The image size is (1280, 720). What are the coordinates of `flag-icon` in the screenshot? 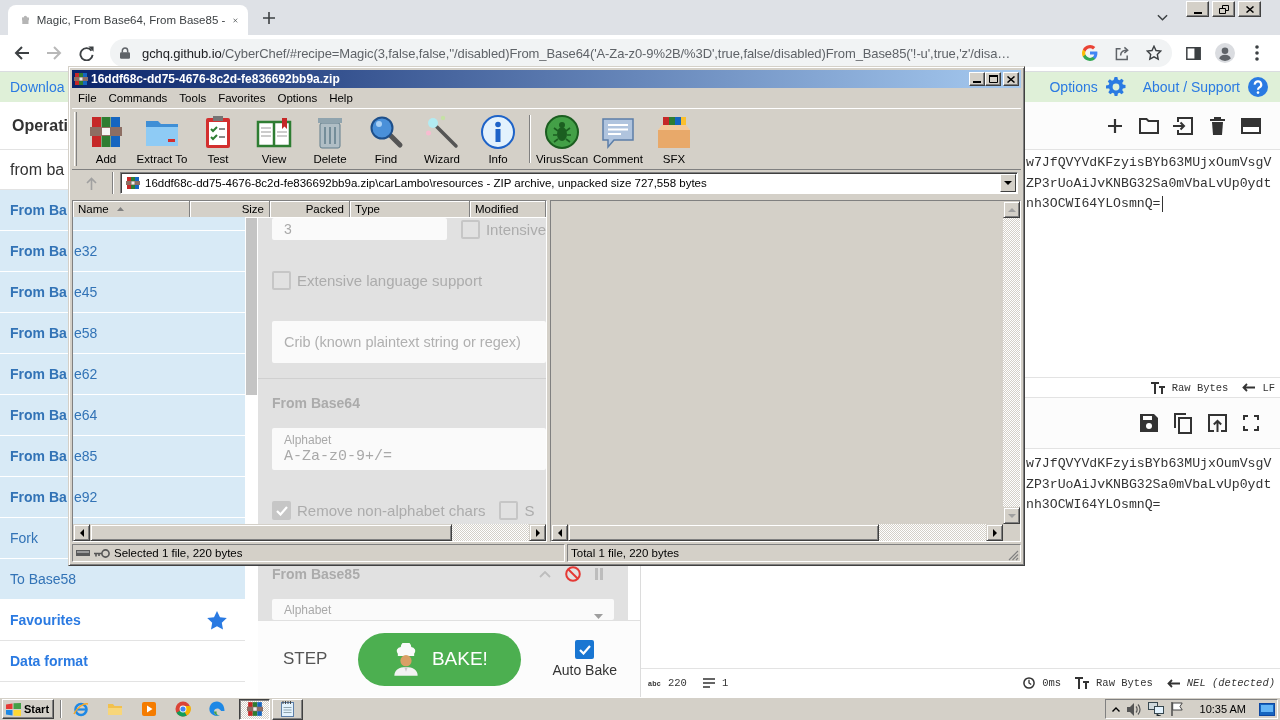 It's located at (1176, 709).